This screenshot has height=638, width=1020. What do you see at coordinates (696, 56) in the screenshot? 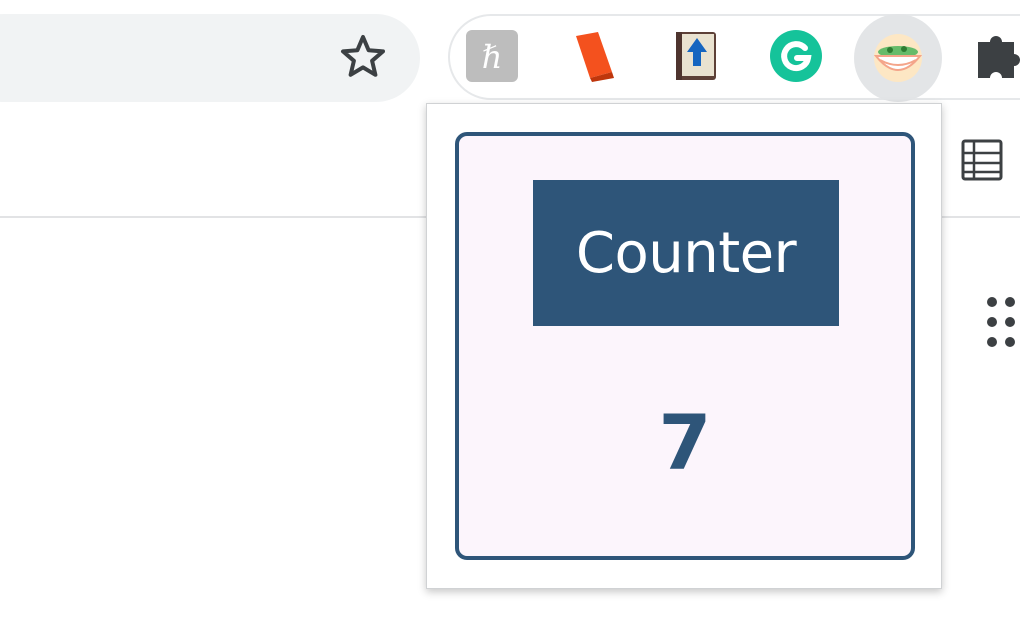
I see `book-upload-icon` at bounding box center [696, 56].